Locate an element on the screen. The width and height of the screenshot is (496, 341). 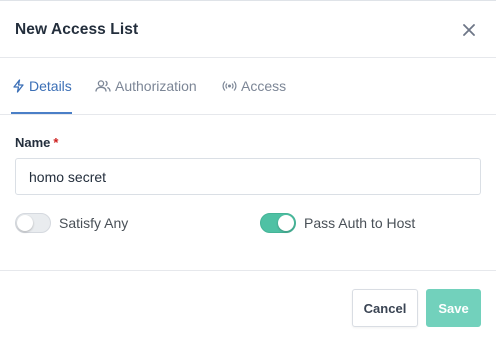
tab-details: Details is located at coordinates (42, 86).